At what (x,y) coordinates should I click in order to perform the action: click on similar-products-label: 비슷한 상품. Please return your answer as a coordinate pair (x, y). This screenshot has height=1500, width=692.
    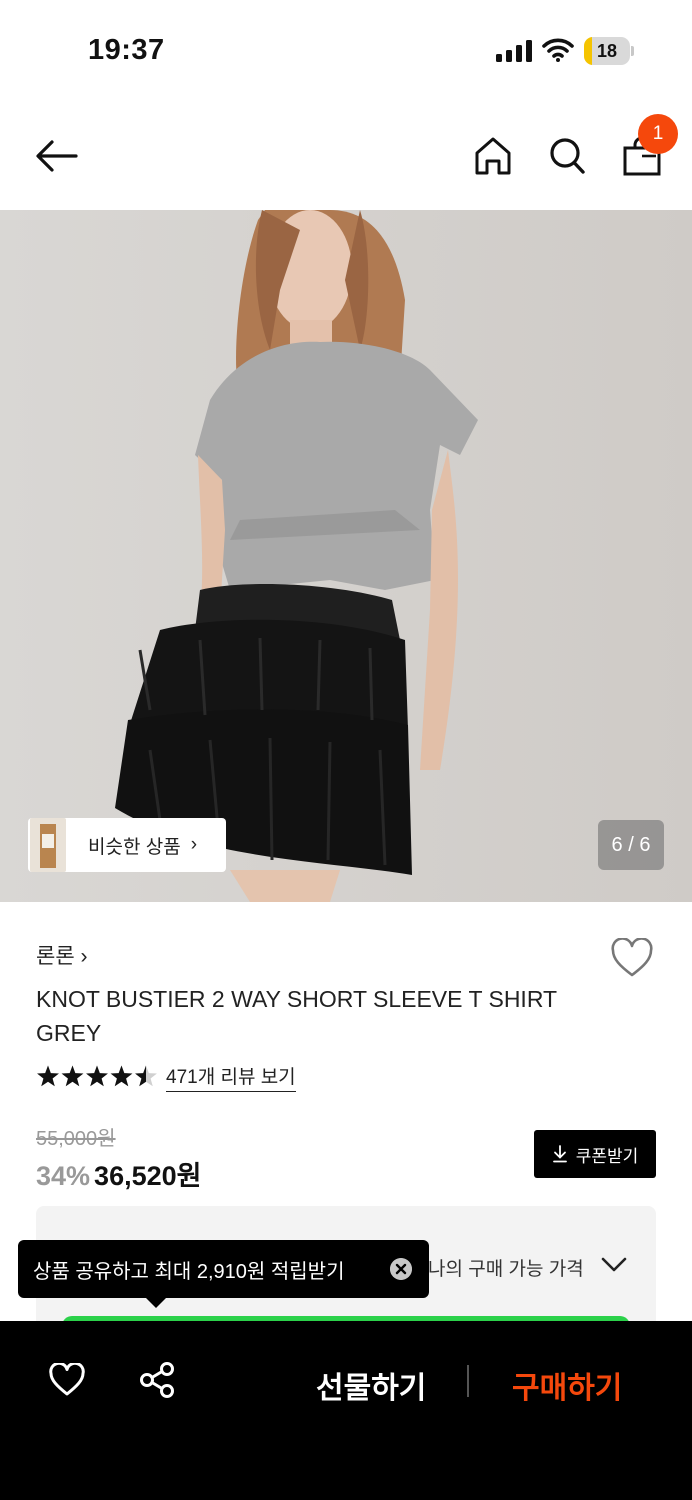
    Looking at the image, I should click on (134, 847).